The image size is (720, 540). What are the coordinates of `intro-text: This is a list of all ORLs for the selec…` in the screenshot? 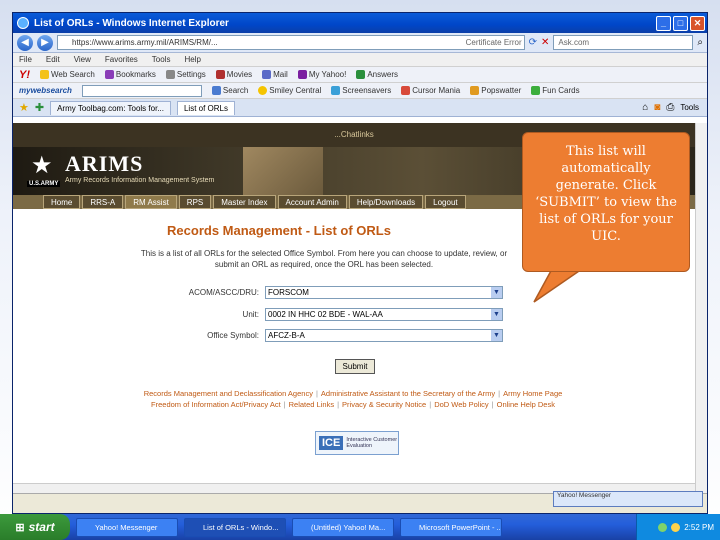 It's located at (324, 259).